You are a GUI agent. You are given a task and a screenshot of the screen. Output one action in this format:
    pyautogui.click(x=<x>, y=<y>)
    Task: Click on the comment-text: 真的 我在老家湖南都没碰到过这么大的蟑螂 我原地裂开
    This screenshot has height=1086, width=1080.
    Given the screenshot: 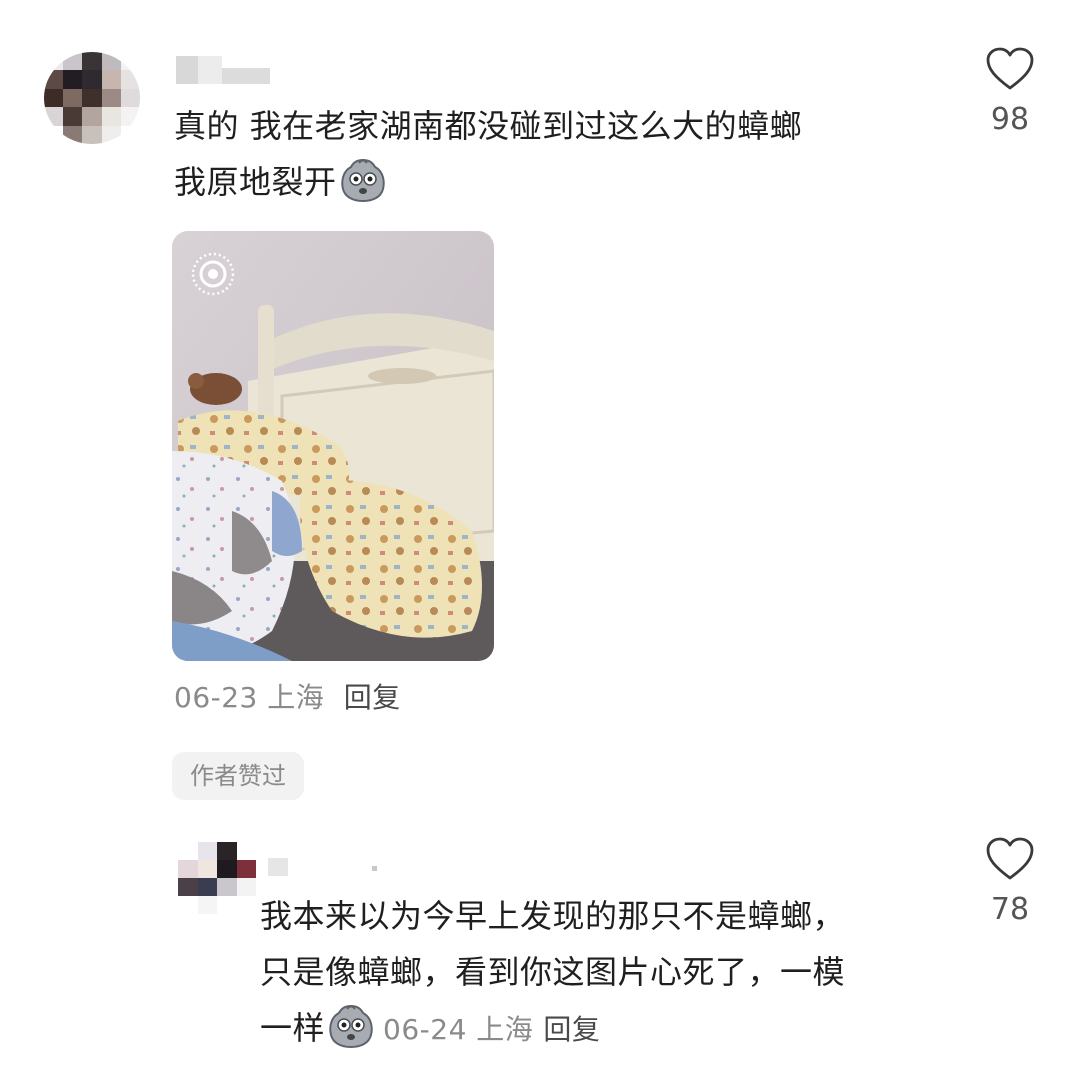 What is the action you would take?
    pyautogui.click(x=554, y=154)
    